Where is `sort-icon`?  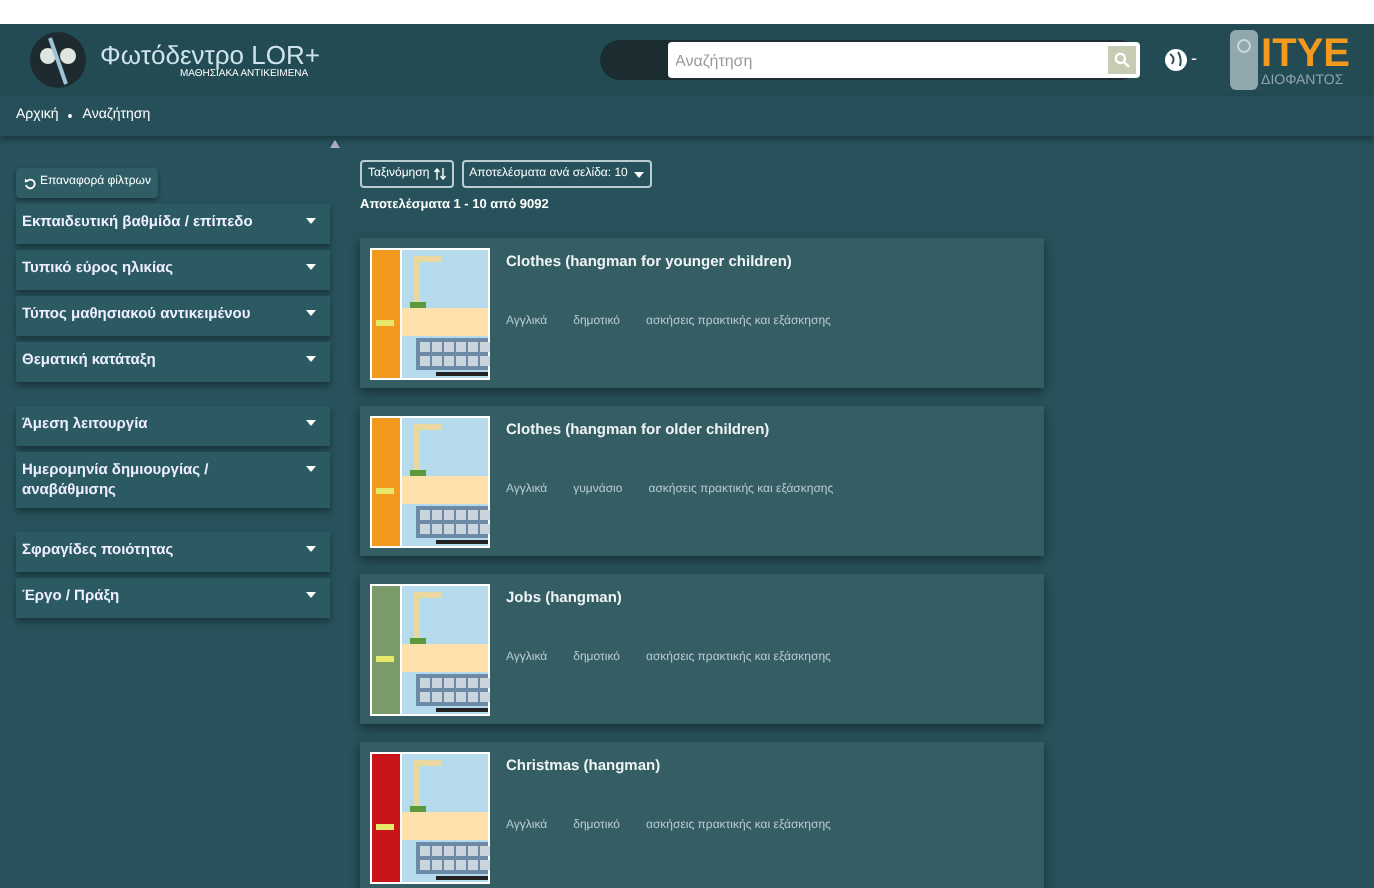
sort-icon is located at coordinates (439, 174).